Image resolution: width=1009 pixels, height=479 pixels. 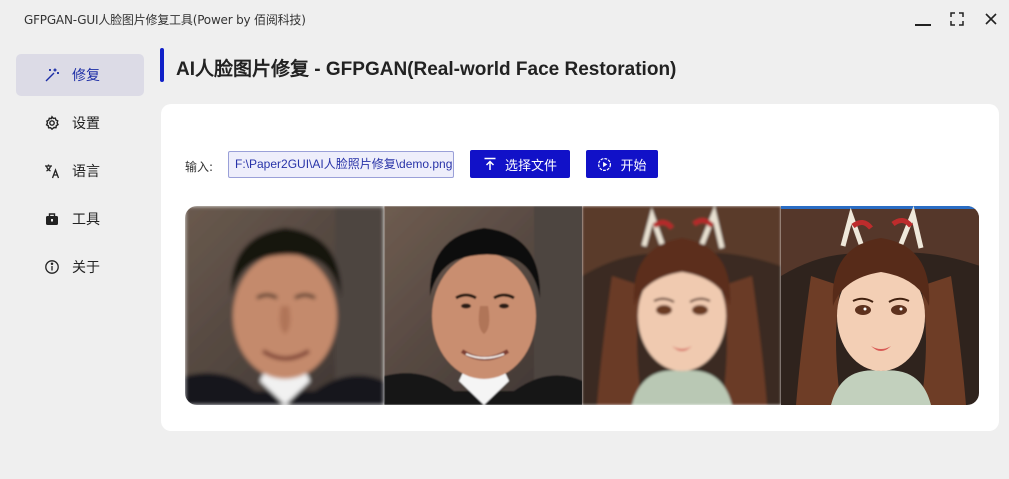 I want to click on title-accent-bar, so click(x=162, y=65).